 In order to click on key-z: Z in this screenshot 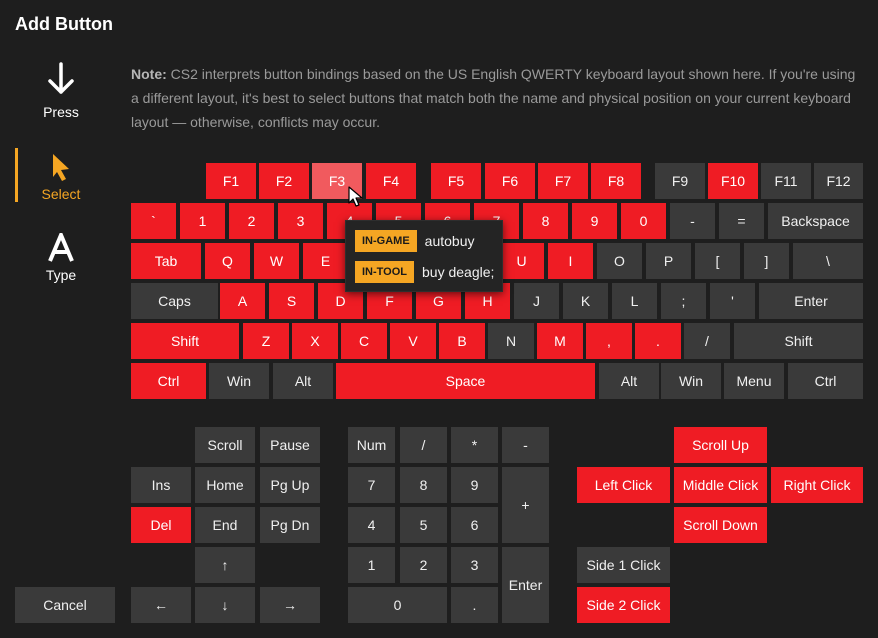, I will do `click(266, 341)`.